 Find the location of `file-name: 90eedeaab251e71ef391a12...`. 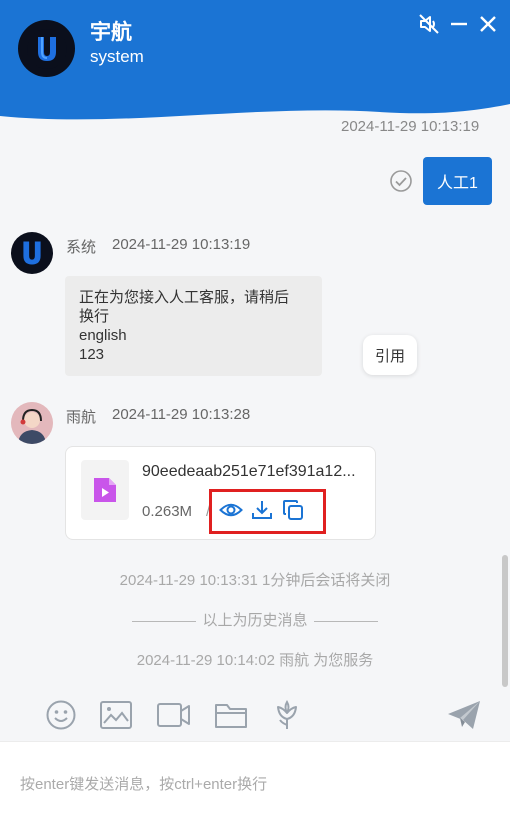

file-name: 90eedeaab251e71ef391a12... is located at coordinates (249, 471).